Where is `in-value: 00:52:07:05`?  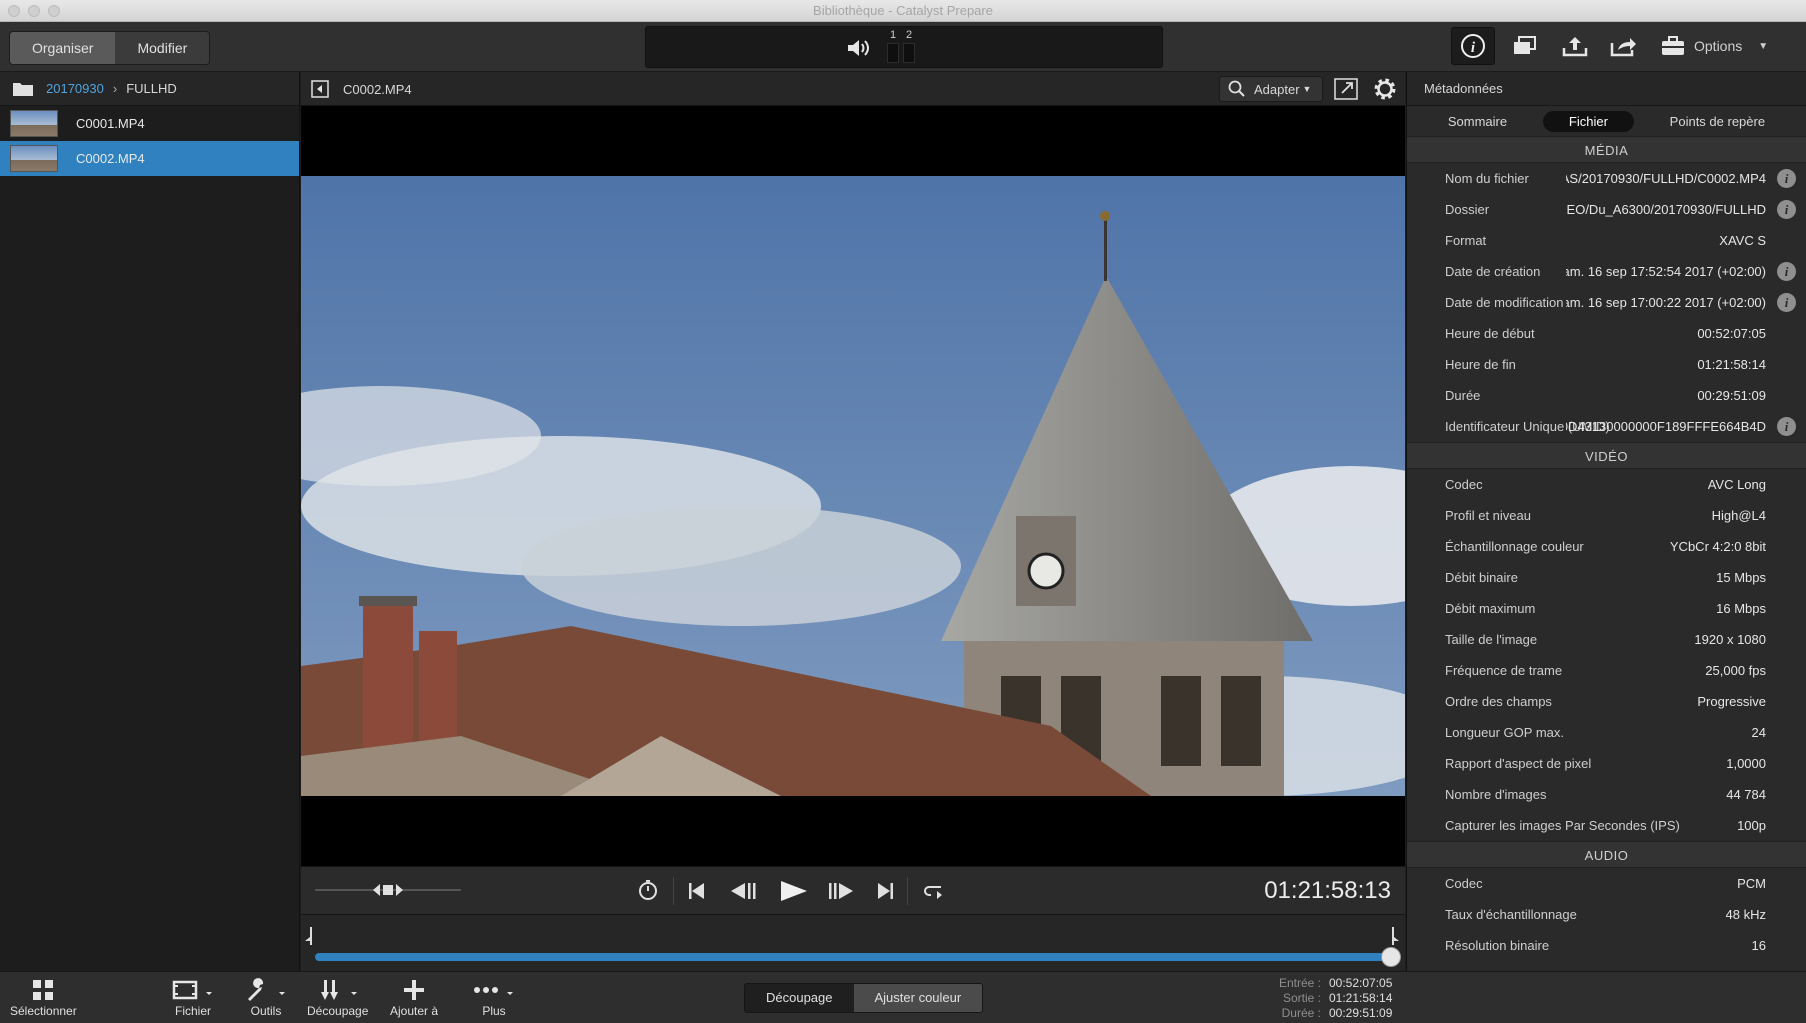 in-value: 00:52:07:05 is located at coordinates (1361, 983).